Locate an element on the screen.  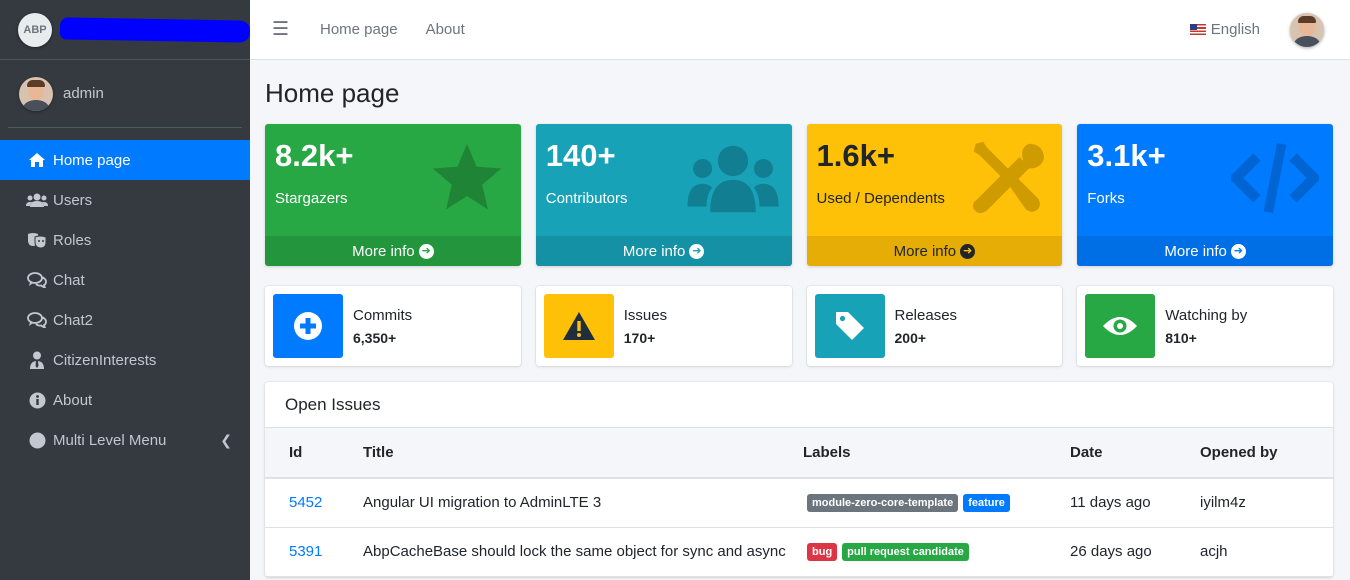
info-value: 810+ is located at coordinates (1181, 337).